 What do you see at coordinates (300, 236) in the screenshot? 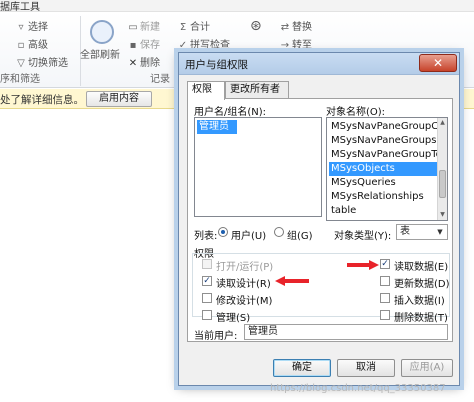
I see `list-group-label: 组(G)` at bounding box center [300, 236].